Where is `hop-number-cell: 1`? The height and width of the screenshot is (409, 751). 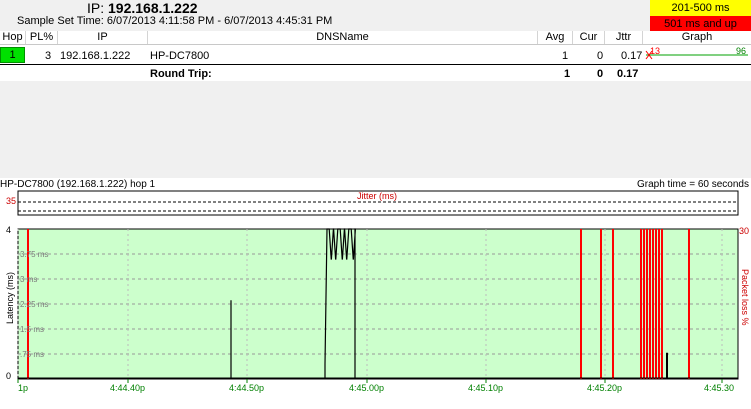 hop-number-cell: 1 is located at coordinates (12, 55).